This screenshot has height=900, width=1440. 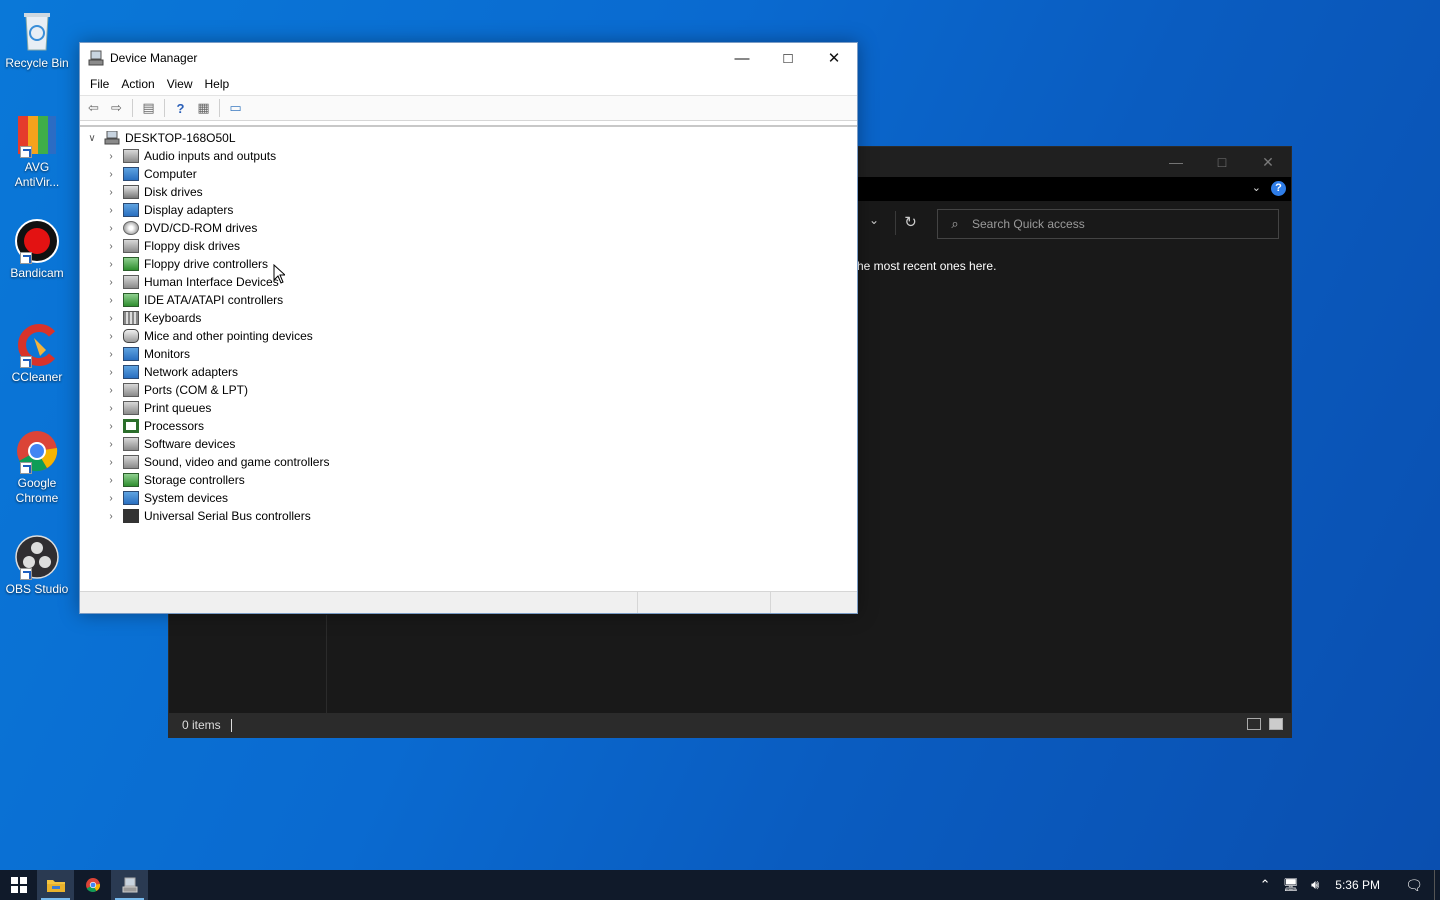 I want to click on device-category: › Keyboards, so click(x=468, y=318).